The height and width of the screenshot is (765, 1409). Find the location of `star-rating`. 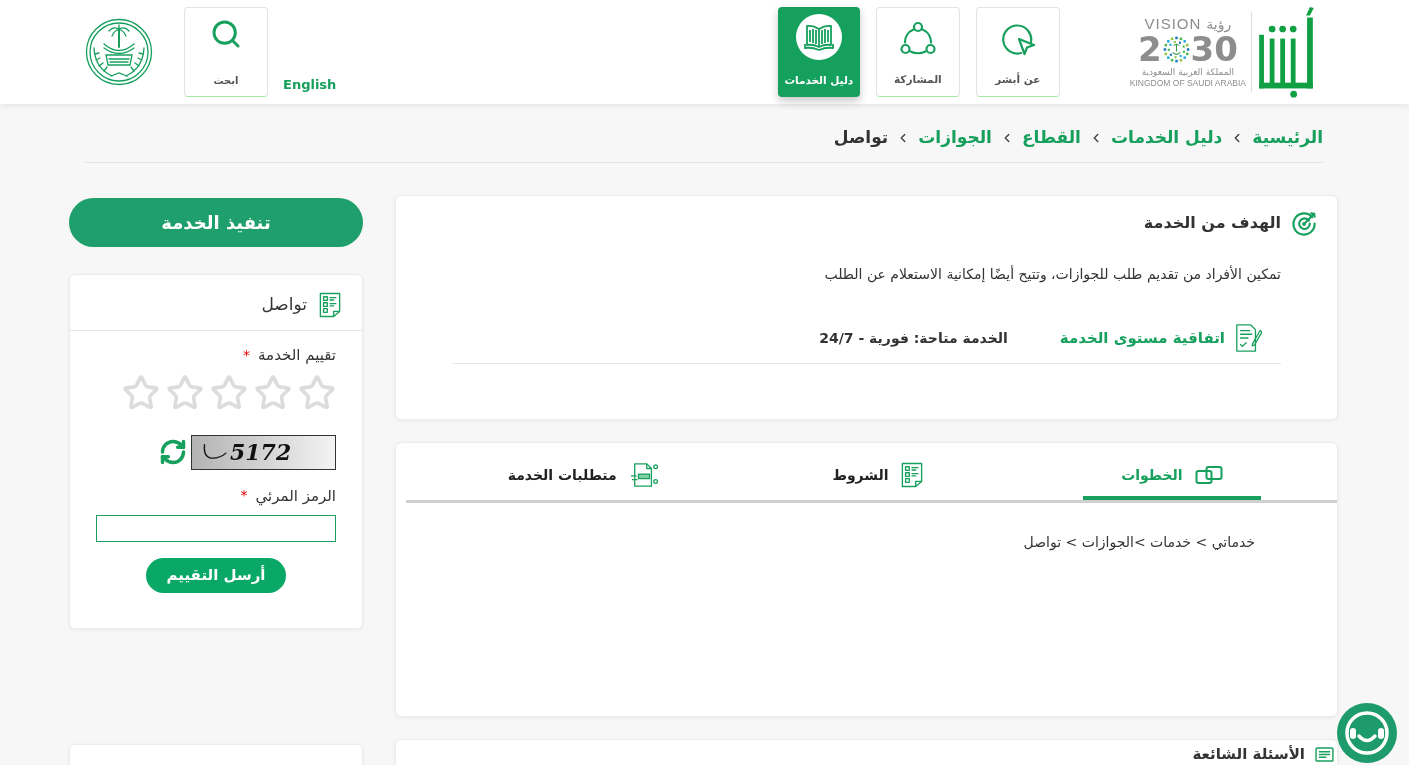

star-rating is located at coordinates (229, 392).